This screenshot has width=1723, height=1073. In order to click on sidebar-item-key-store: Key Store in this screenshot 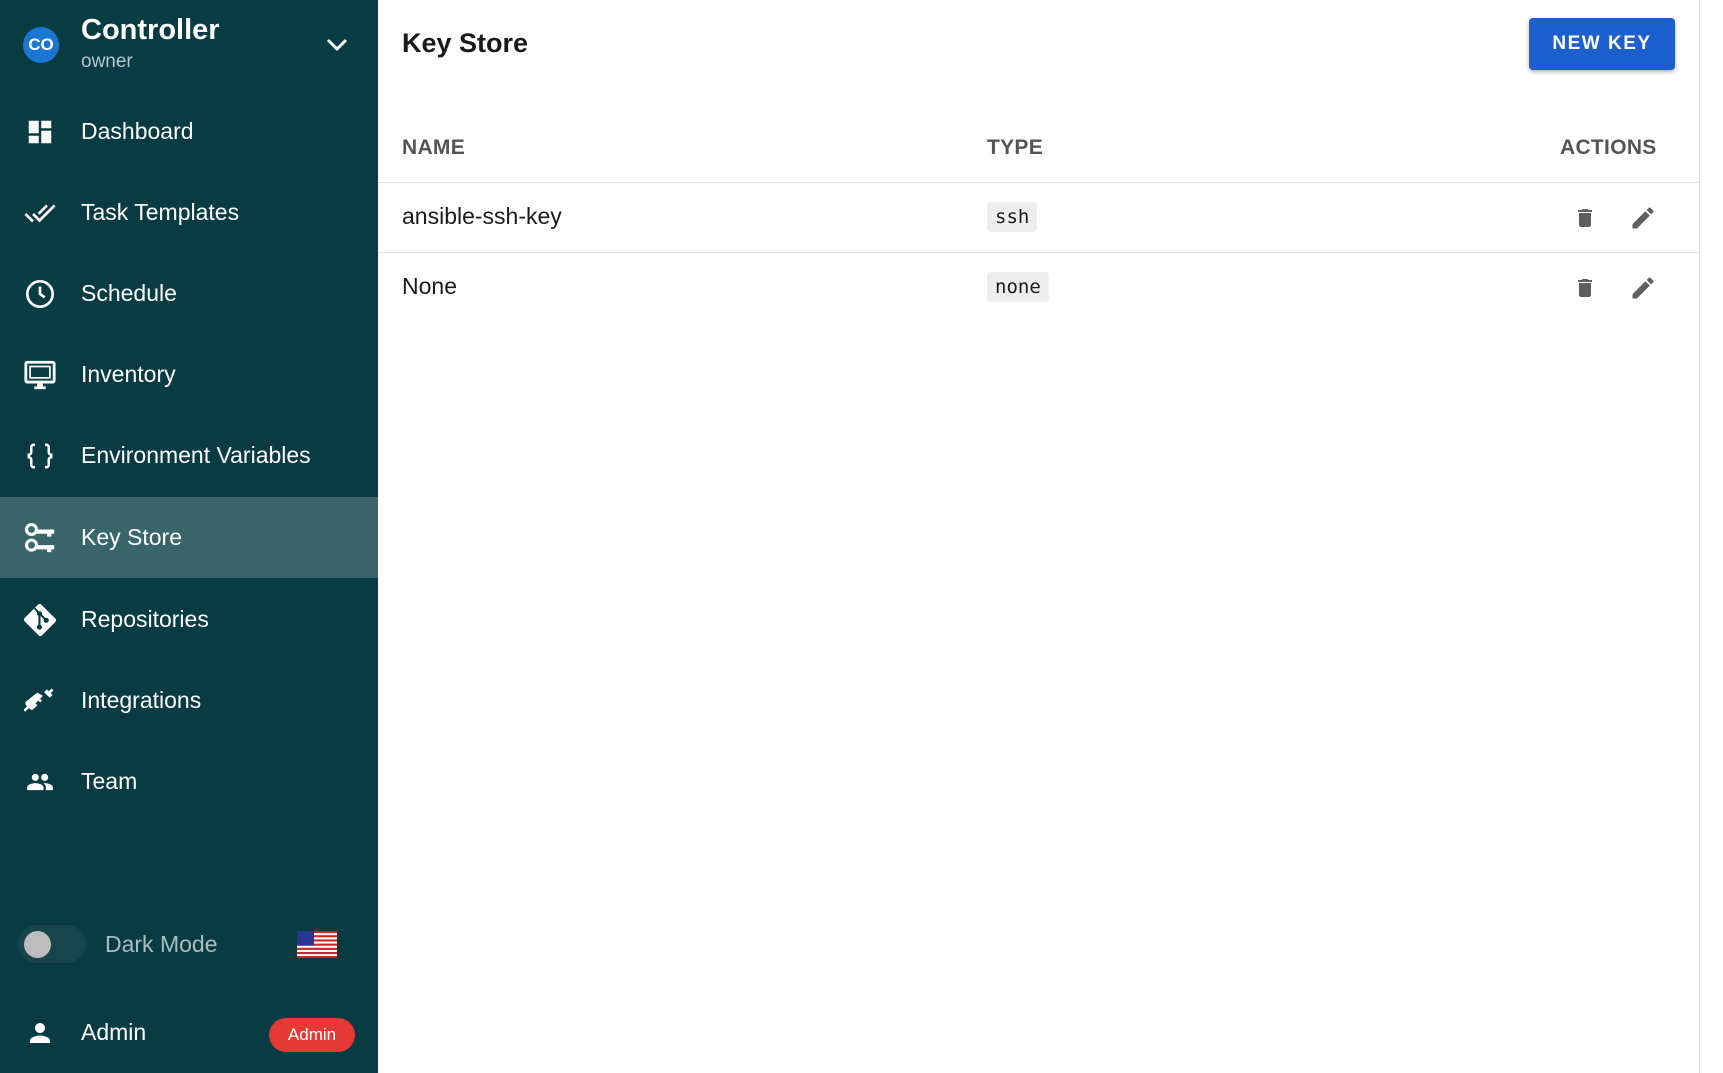, I will do `click(189, 537)`.